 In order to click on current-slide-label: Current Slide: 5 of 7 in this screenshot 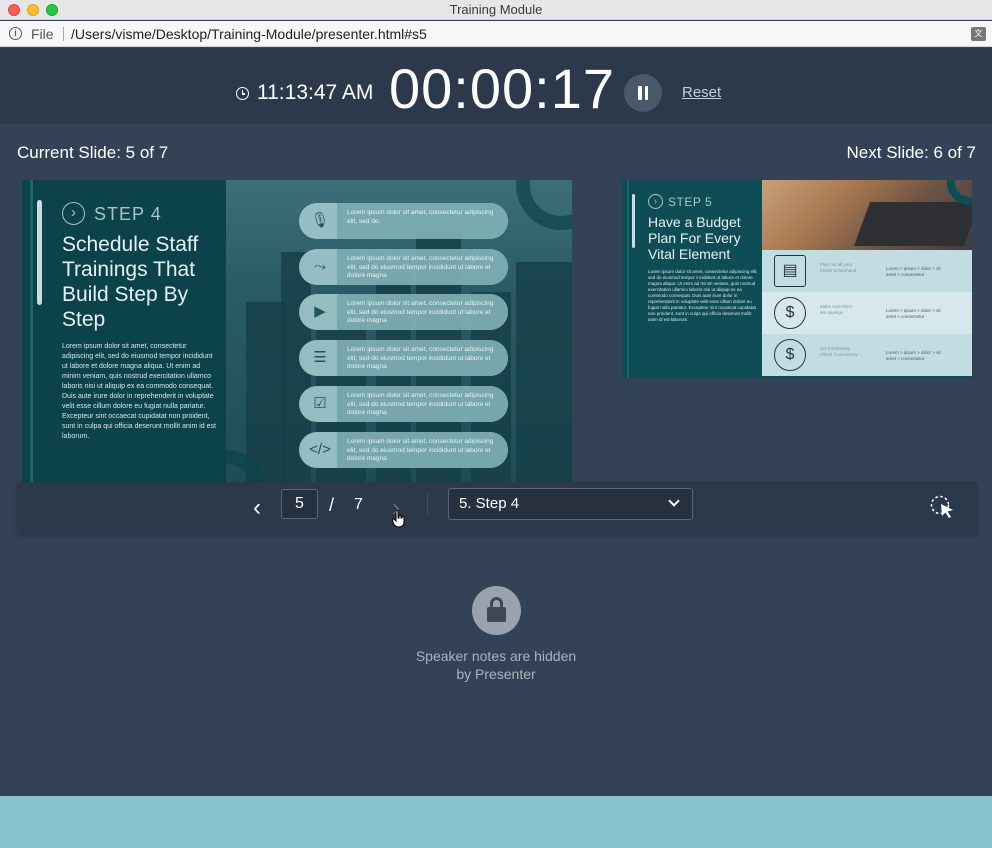, I will do `click(93, 152)`.